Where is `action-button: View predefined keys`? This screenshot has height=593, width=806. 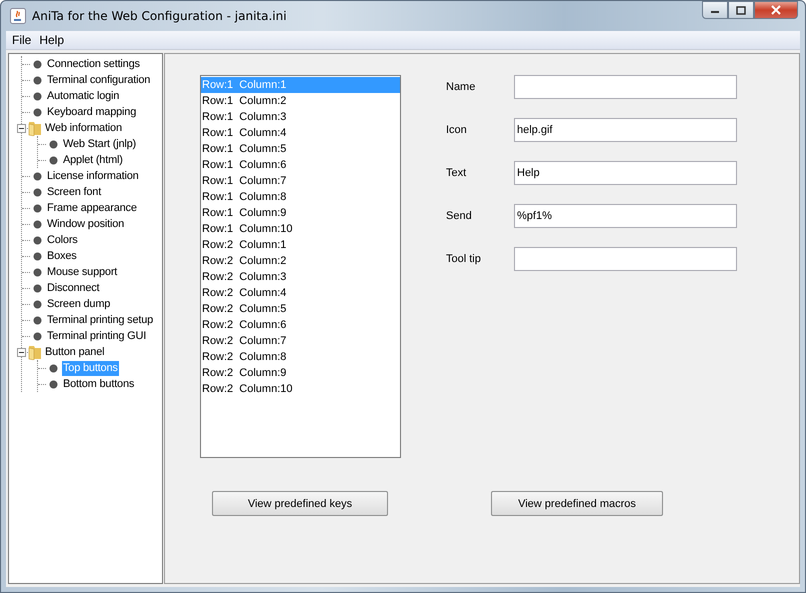 action-button: View predefined keys is located at coordinates (300, 503).